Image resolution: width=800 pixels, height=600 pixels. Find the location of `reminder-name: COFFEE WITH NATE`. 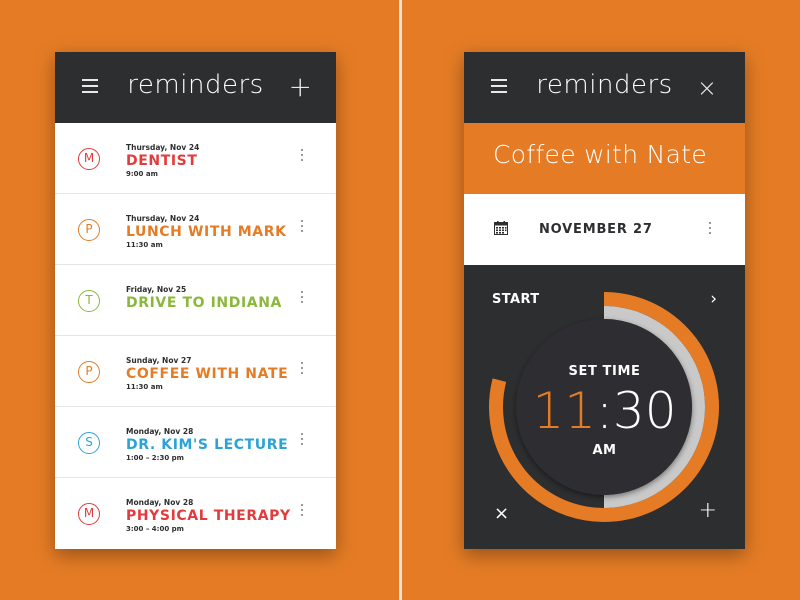

reminder-name: COFFEE WITH NATE is located at coordinates (207, 374).